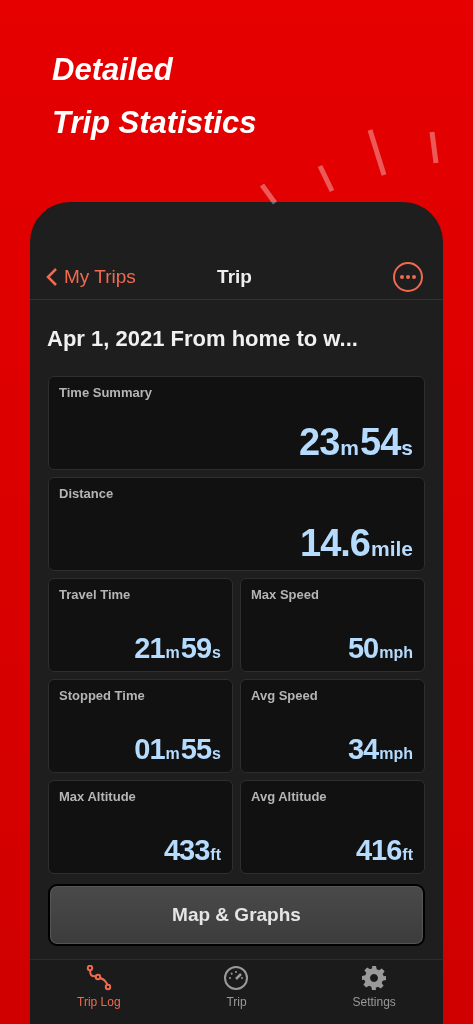 The width and height of the screenshot is (473, 1024). Describe the element at coordinates (356, 442) in the screenshot. I see `stat-value: 23m54s` at that location.